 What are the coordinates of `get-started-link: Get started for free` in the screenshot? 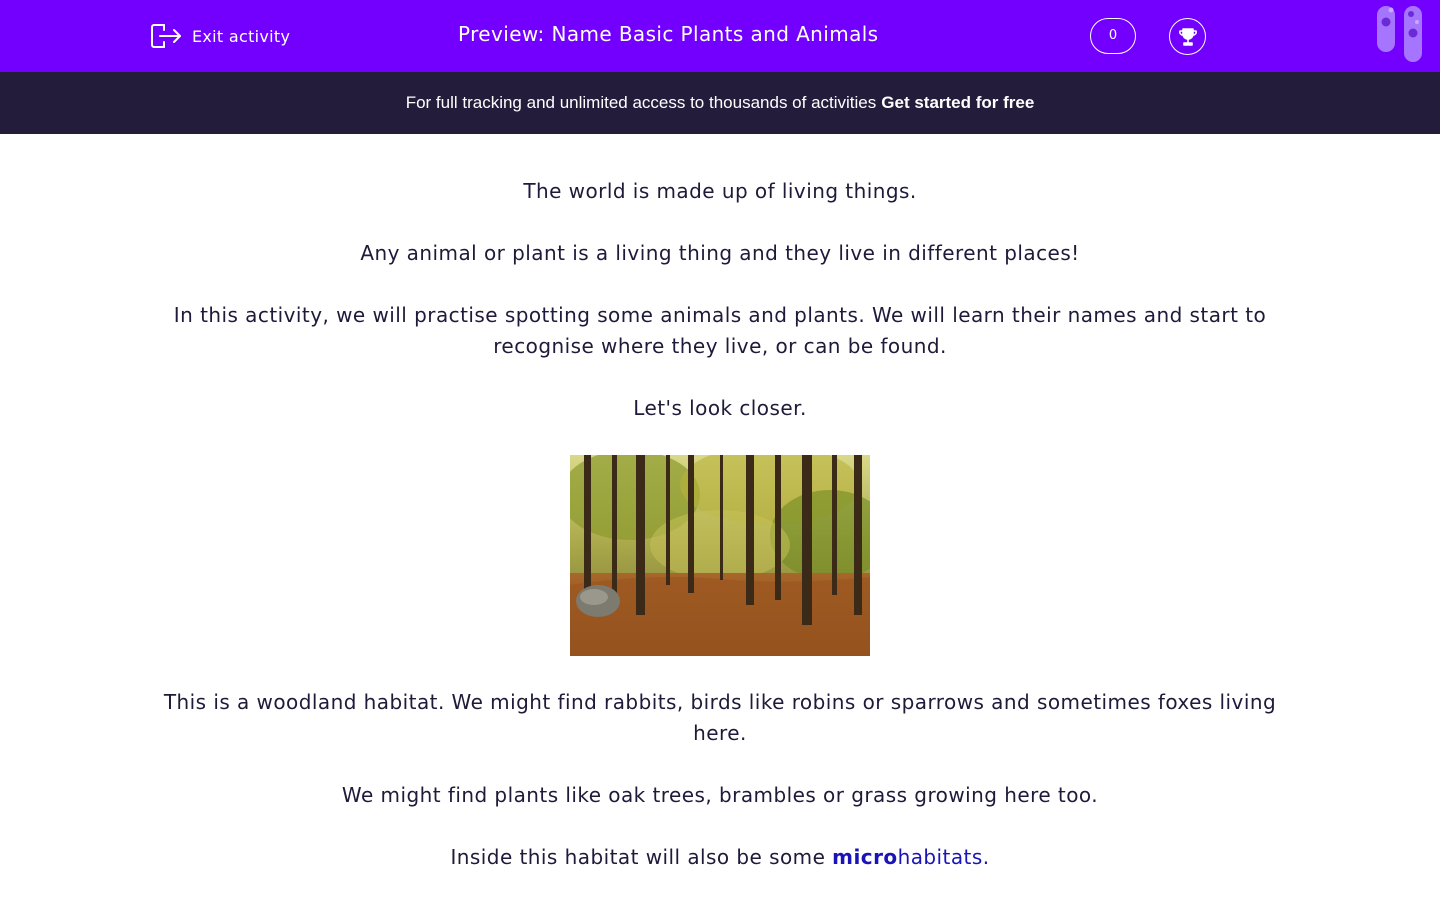 It's located at (957, 103).